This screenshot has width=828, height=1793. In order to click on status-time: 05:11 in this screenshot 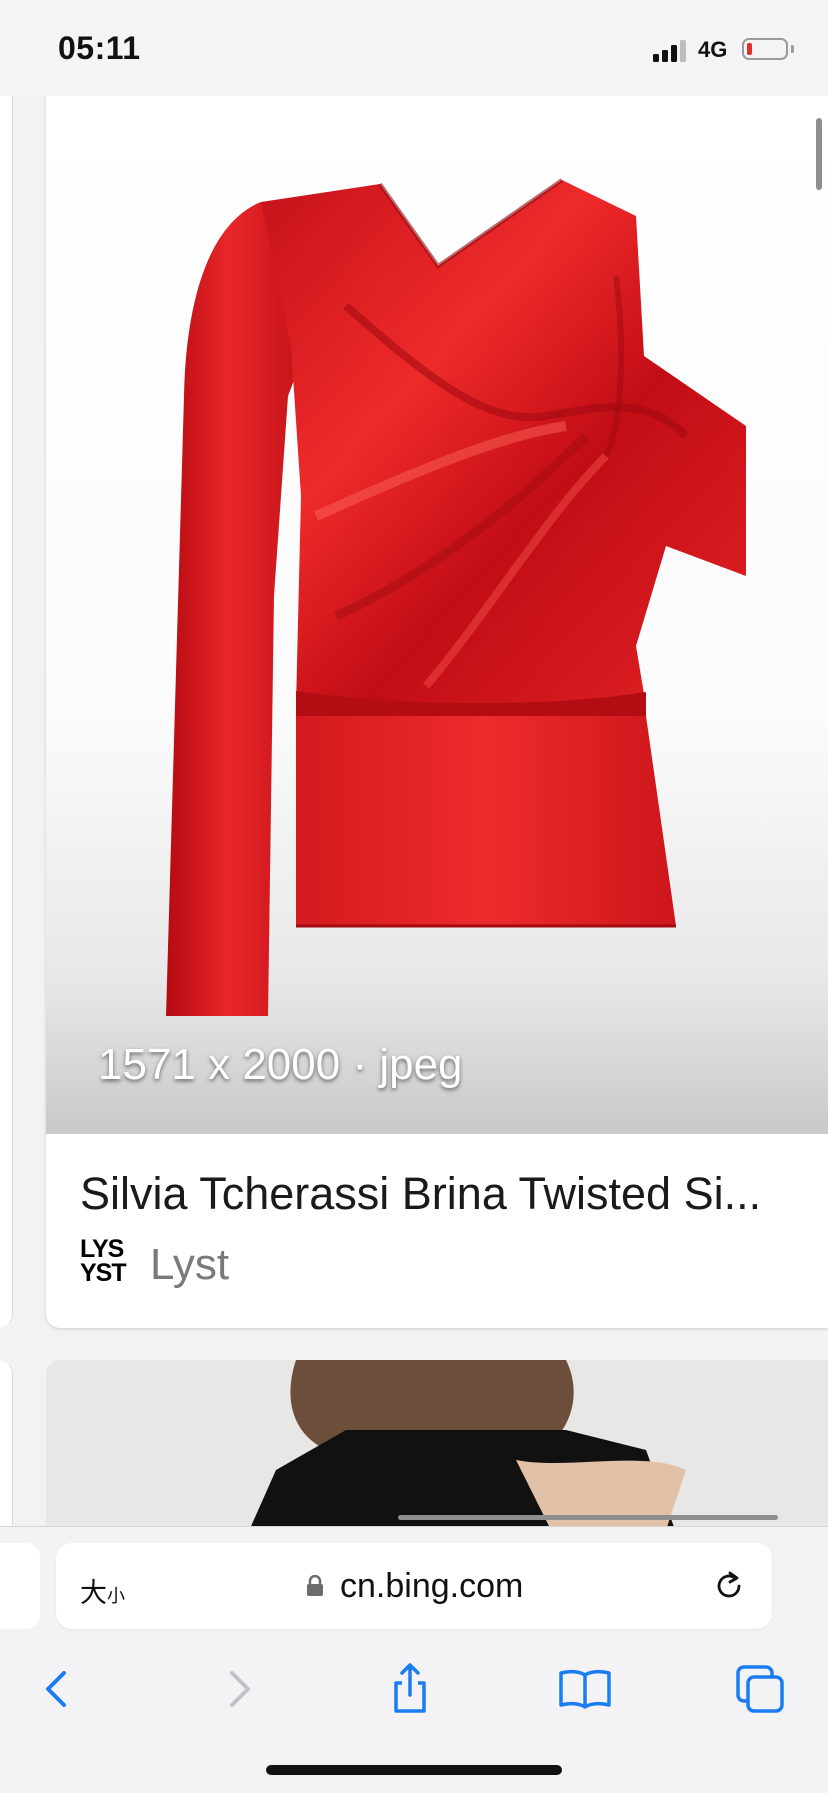, I will do `click(99, 48)`.